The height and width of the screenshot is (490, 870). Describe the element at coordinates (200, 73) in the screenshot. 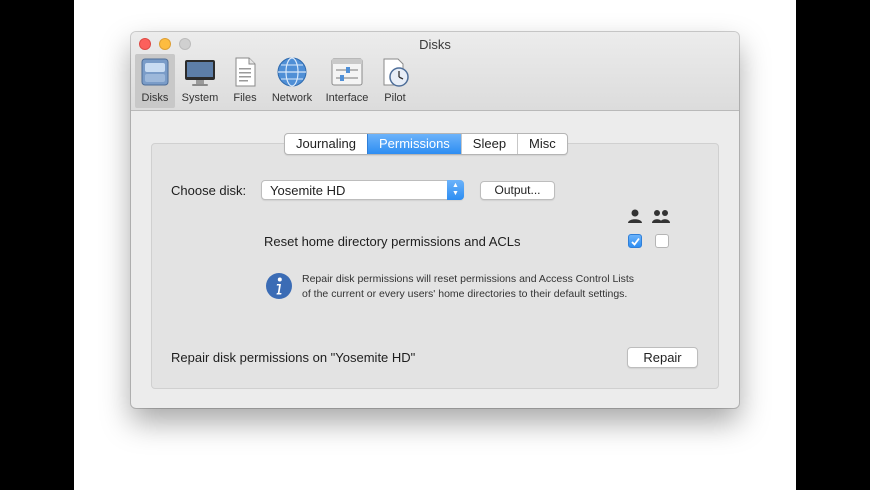

I see `system-monitor-icon` at that location.